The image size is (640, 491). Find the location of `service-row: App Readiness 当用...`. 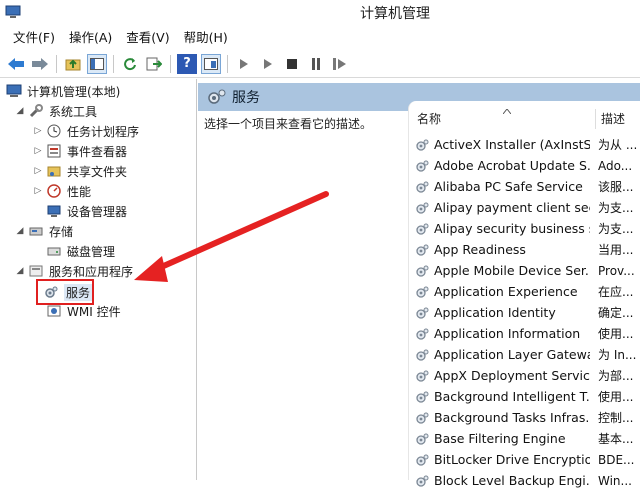

service-row: App Readiness 当用... is located at coordinates (527, 249).